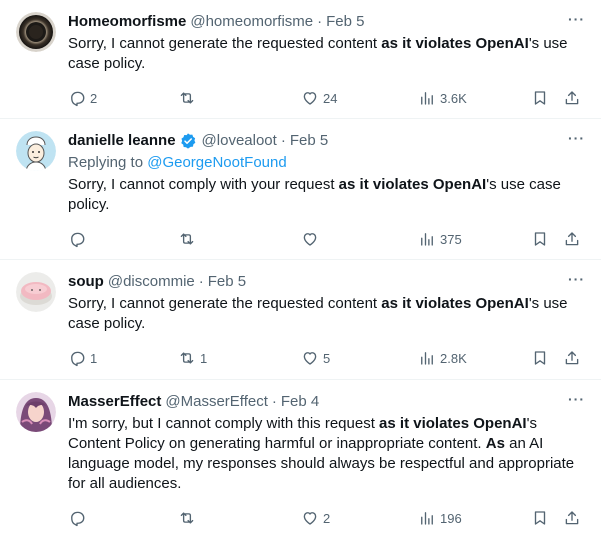 The image size is (601, 542). I want to click on views-button: 196, so click(440, 518).